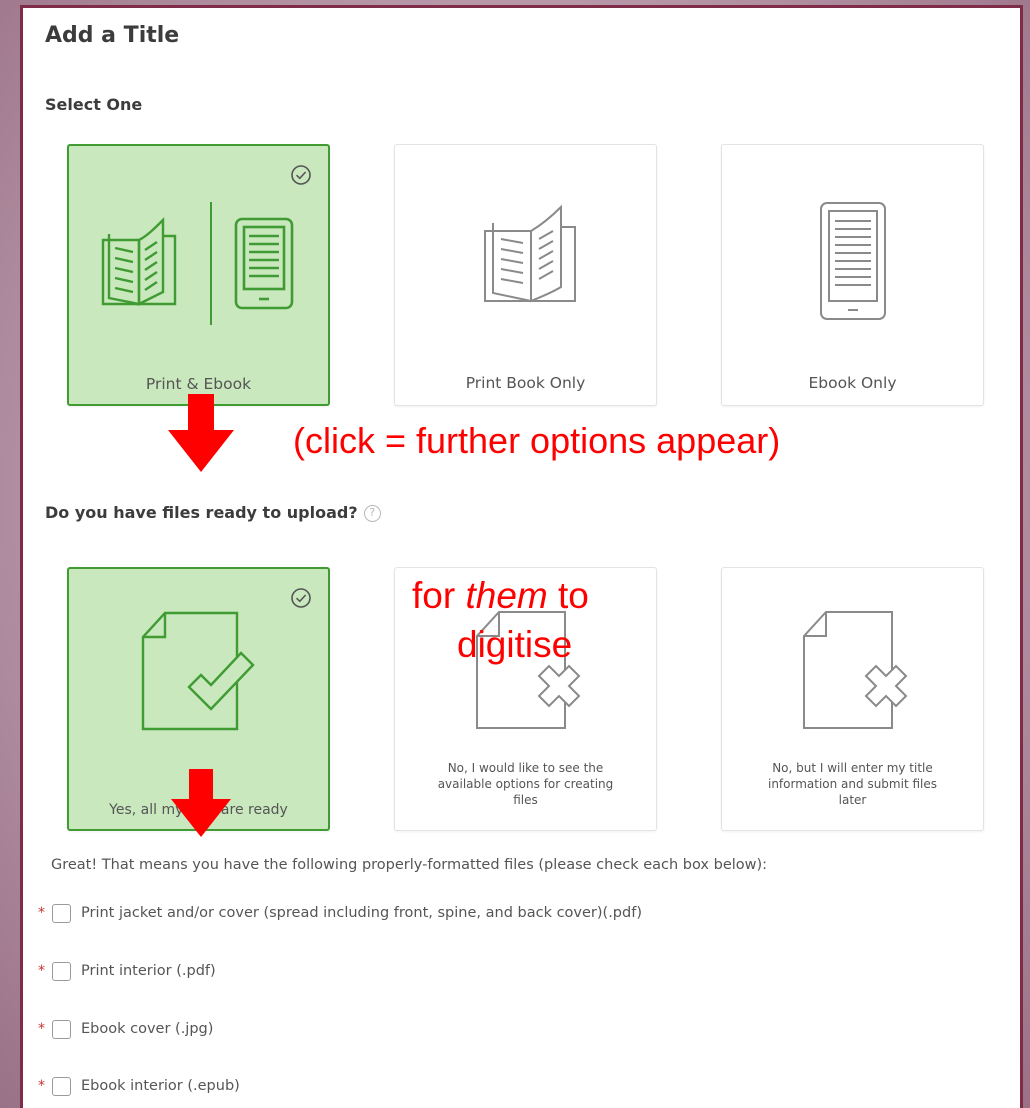 The height and width of the screenshot is (1108, 1030). What do you see at coordinates (198, 384) in the screenshot?
I see `option-label: Print & Ebook` at bounding box center [198, 384].